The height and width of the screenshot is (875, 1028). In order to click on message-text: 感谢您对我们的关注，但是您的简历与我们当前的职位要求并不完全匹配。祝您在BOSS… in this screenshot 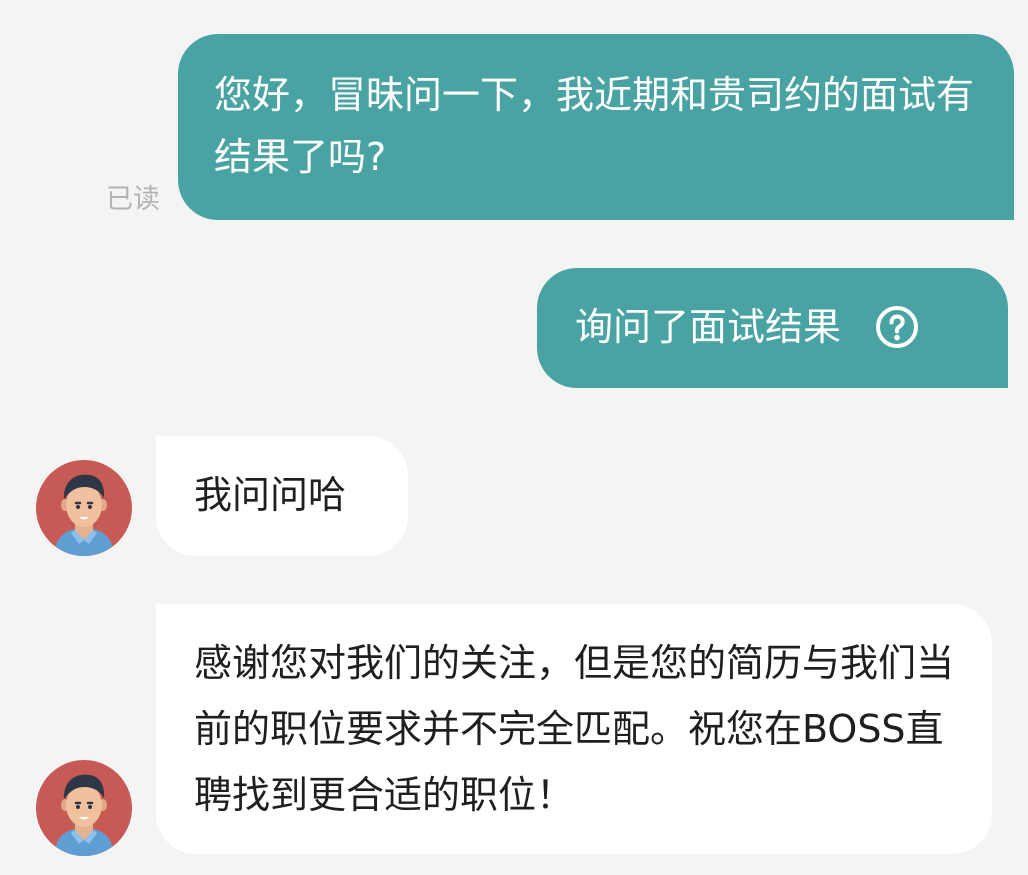, I will do `click(574, 729)`.